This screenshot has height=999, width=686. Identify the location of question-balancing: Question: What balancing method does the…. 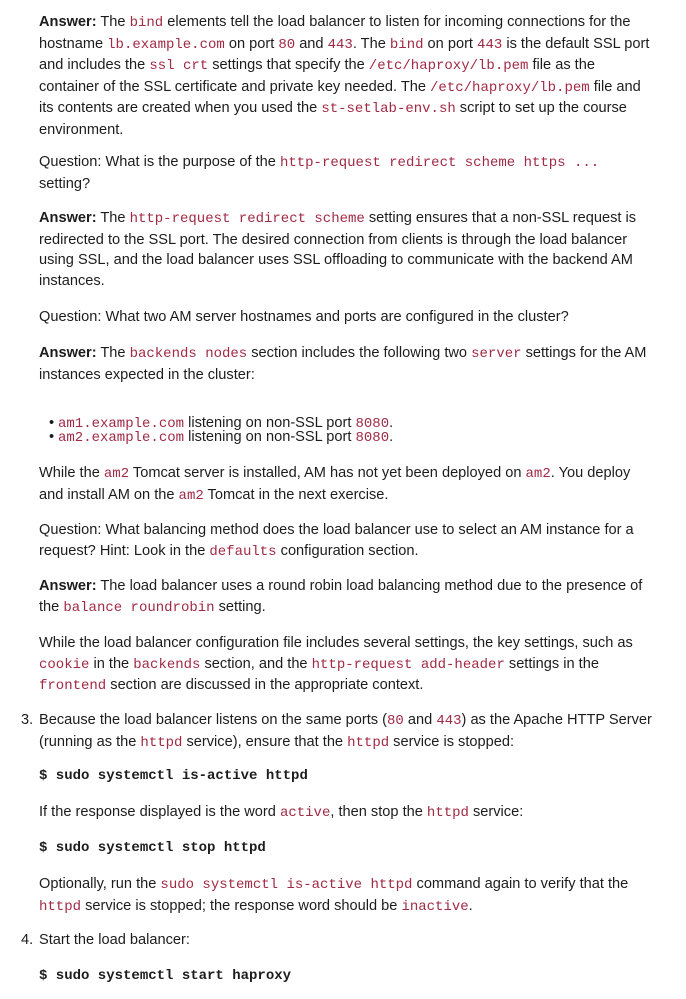
(336, 541).